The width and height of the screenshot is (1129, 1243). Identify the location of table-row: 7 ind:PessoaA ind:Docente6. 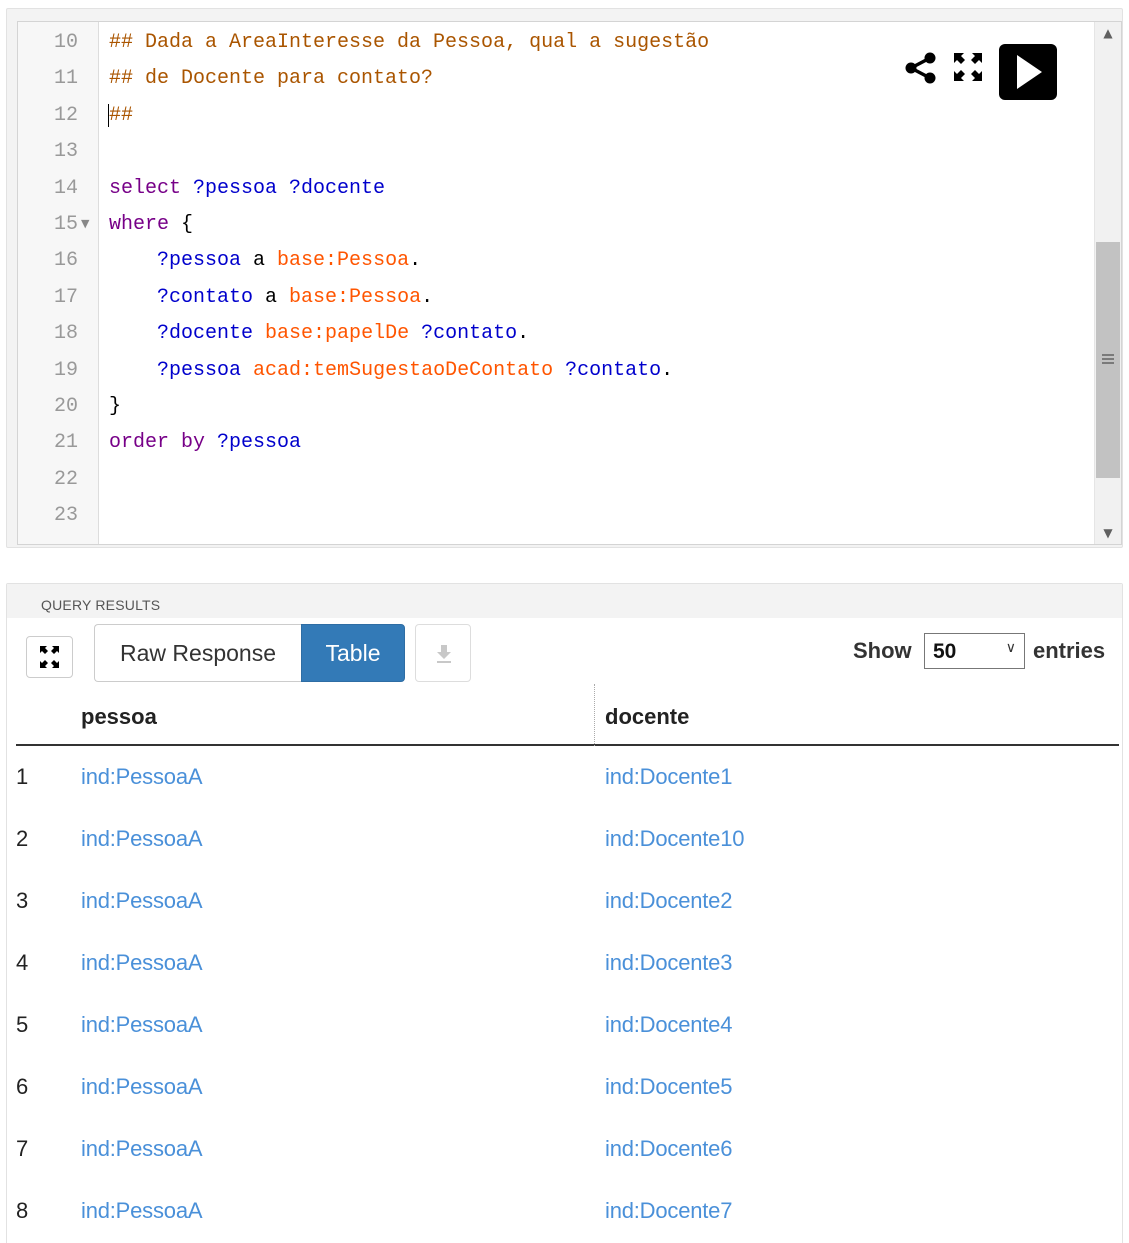
(567, 1149).